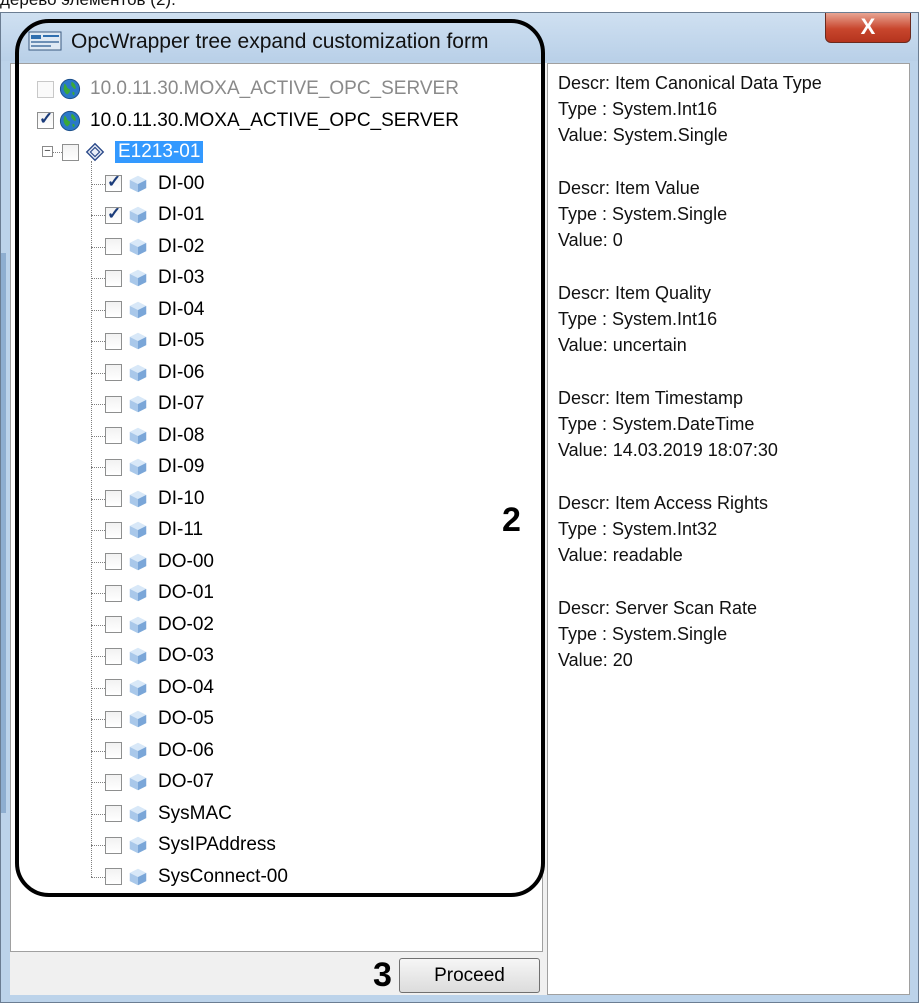 This screenshot has height=1003, width=919. What do you see at coordinates (133, 152) in the screenshot?
I see `tree-group-node: E1213-01` at bounding box center [133, 152].